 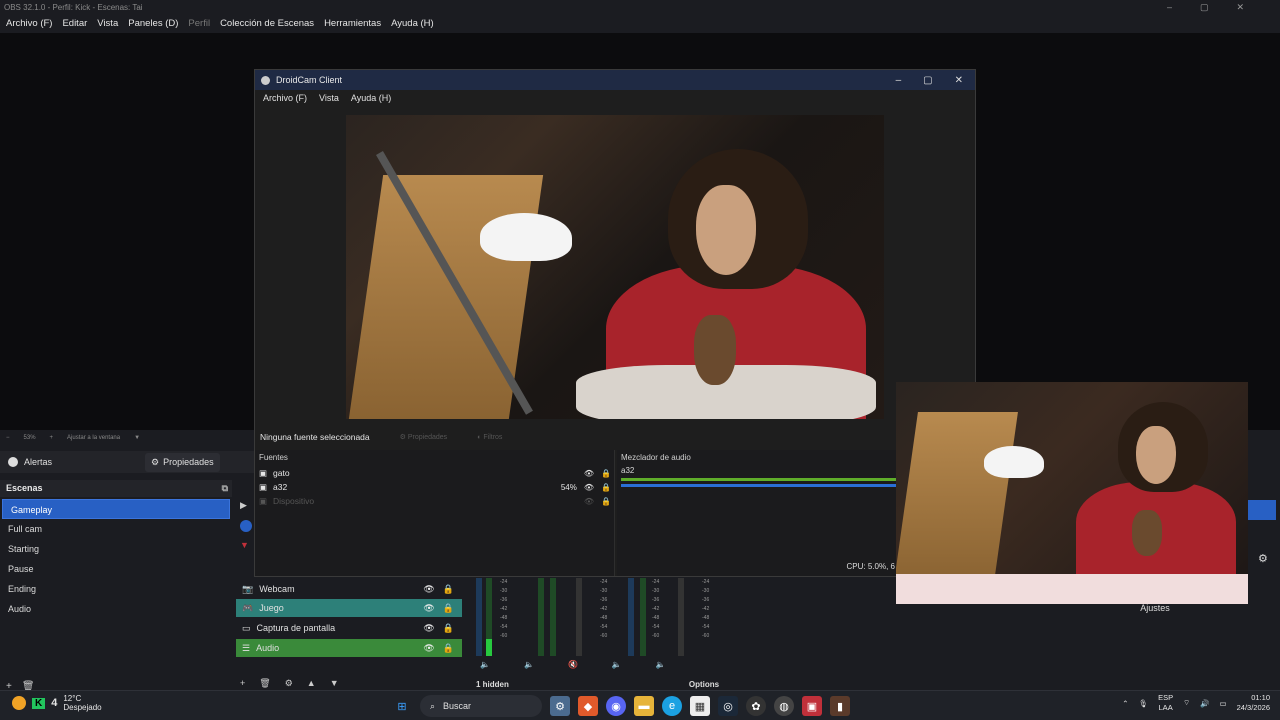 What do you see at coordinates (311, 683) in the screenshot?
I see `arrow-up-icon: ▲` at bounding box center [311, 683].